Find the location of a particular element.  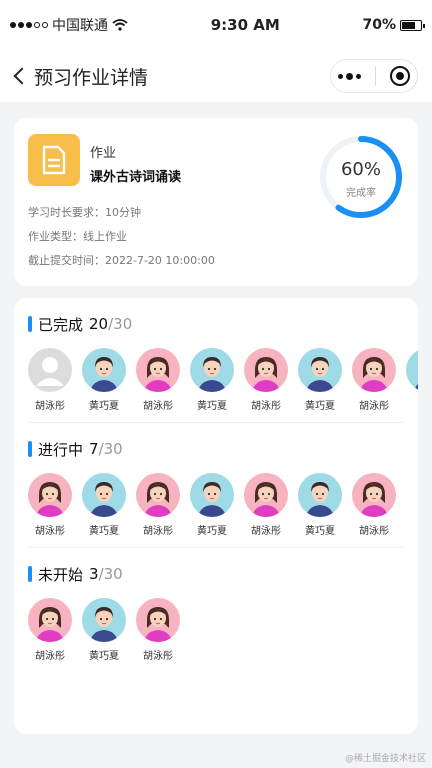

assignment-label: 作业 is located at coordinates (103, 153).